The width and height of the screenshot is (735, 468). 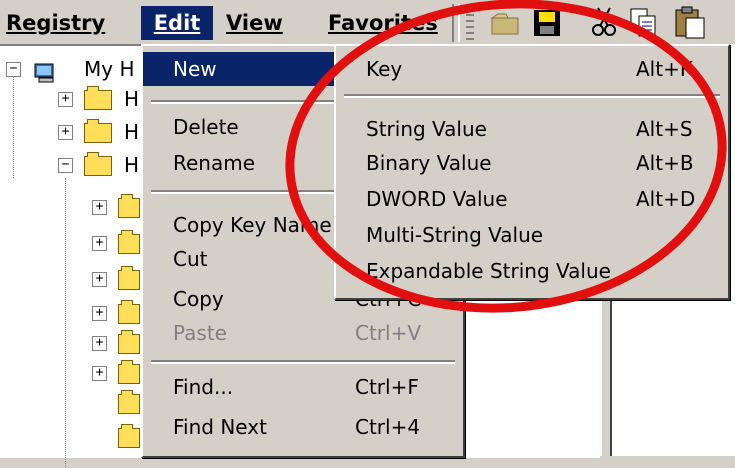 I want to click on tree-root: − My H, so click(x=70, y=69).